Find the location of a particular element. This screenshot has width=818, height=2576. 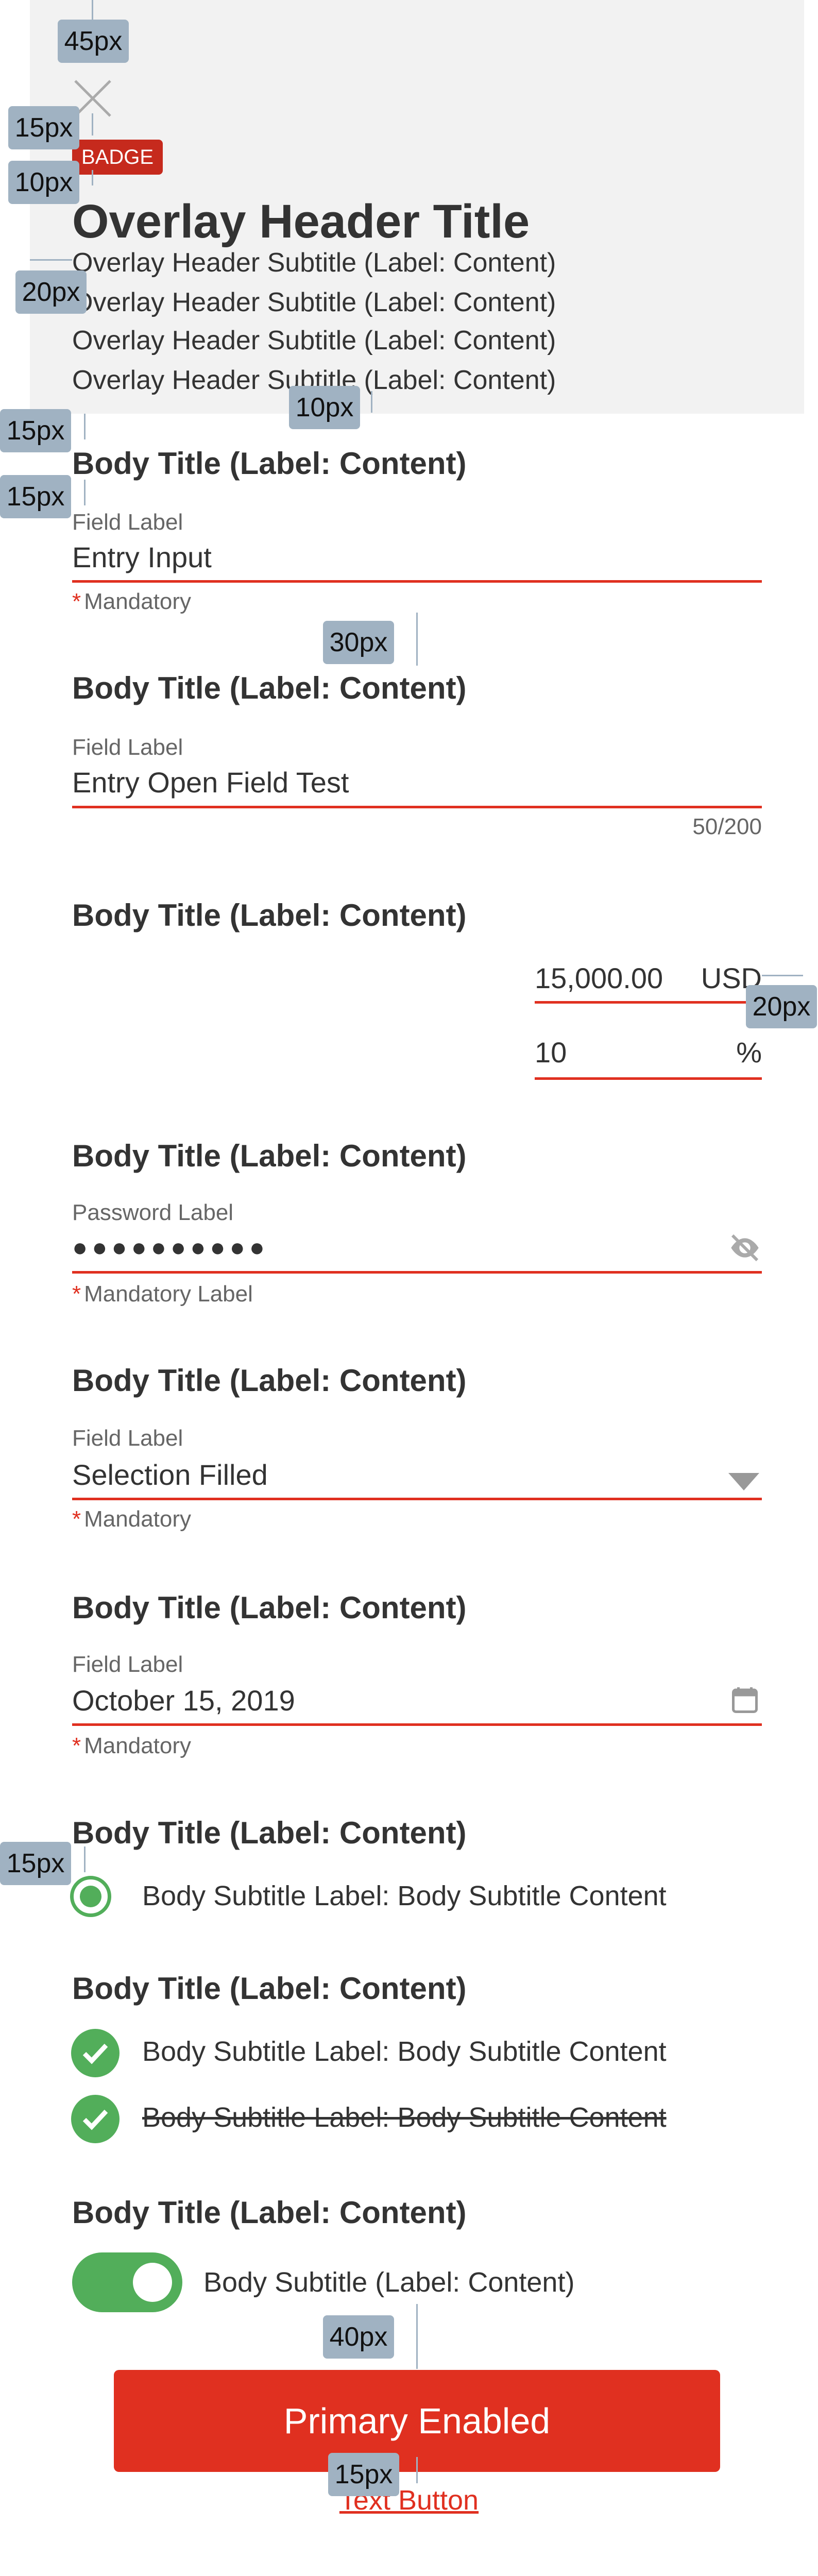

caret-down-icon is located at coordinates (743, 1481).